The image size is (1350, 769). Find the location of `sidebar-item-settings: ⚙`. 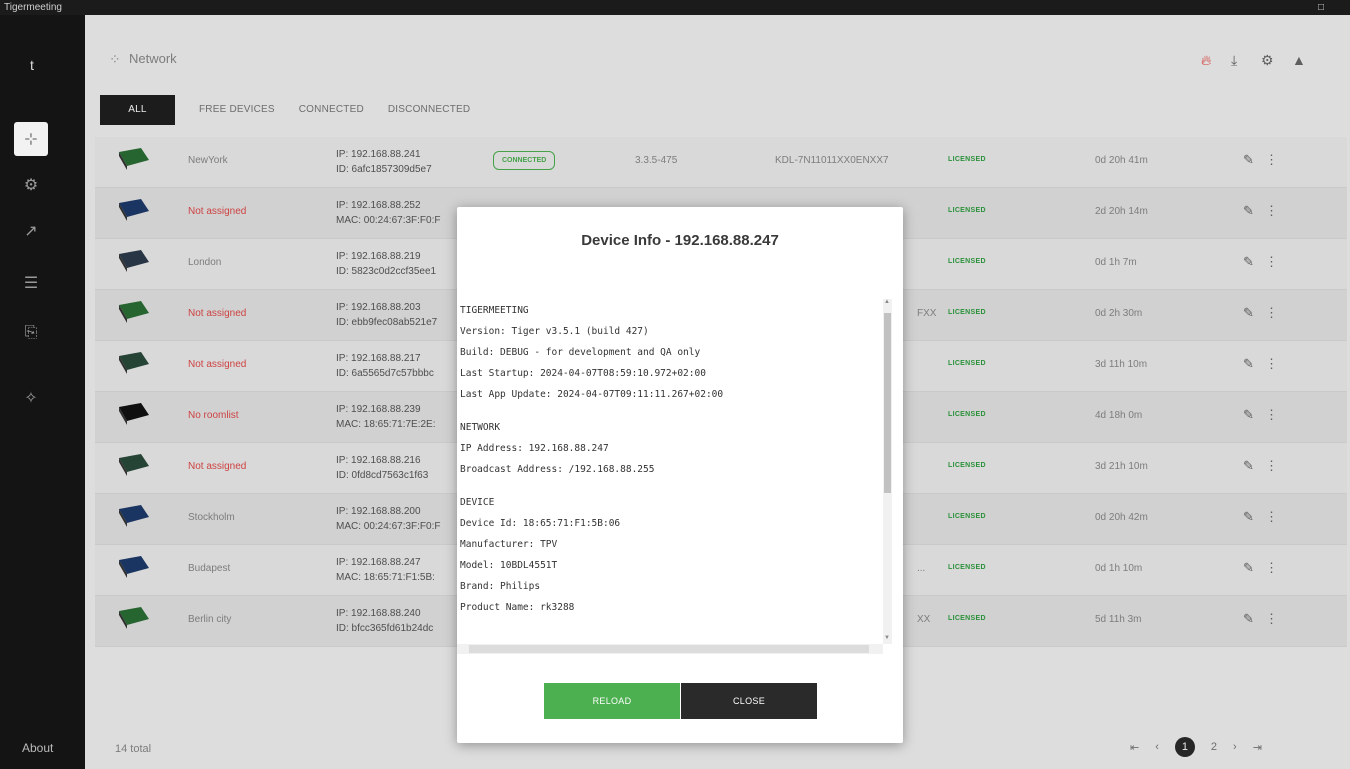

sidebar-item-settings: ⚙ is located at coordinates (31, 185).